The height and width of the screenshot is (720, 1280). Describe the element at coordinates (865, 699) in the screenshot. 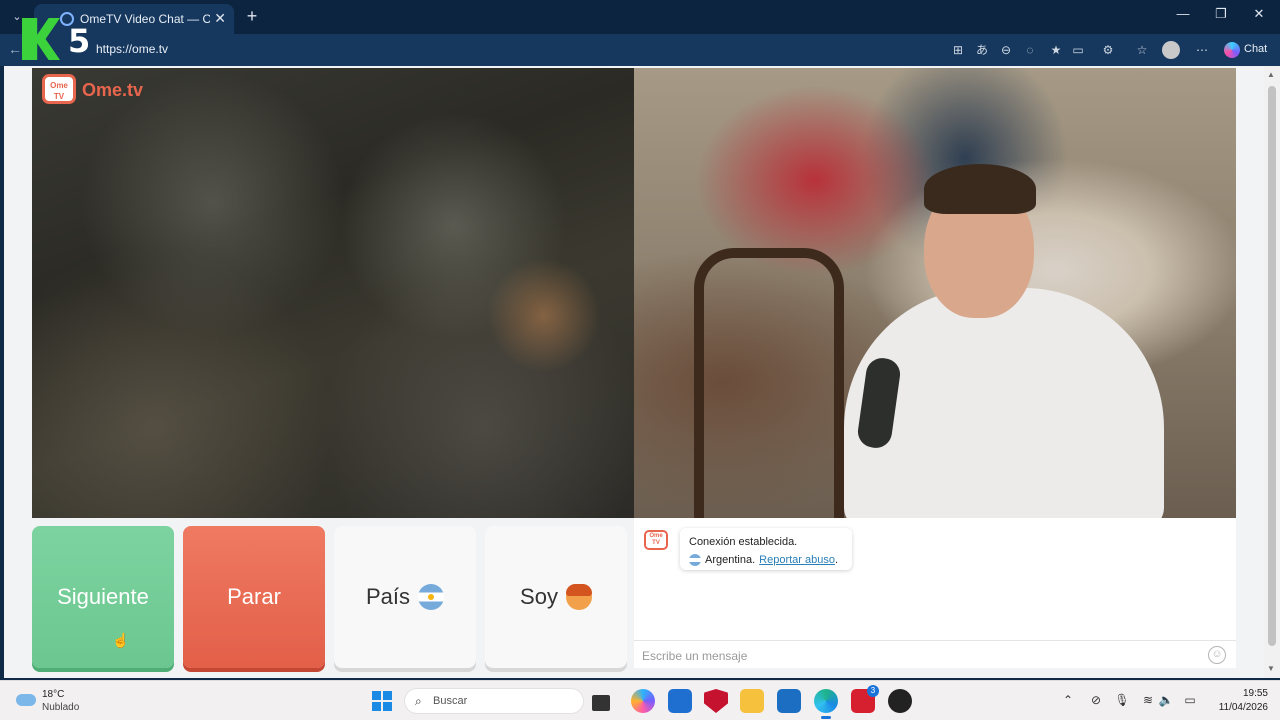

I see `l-app-icon: 3` at that location.